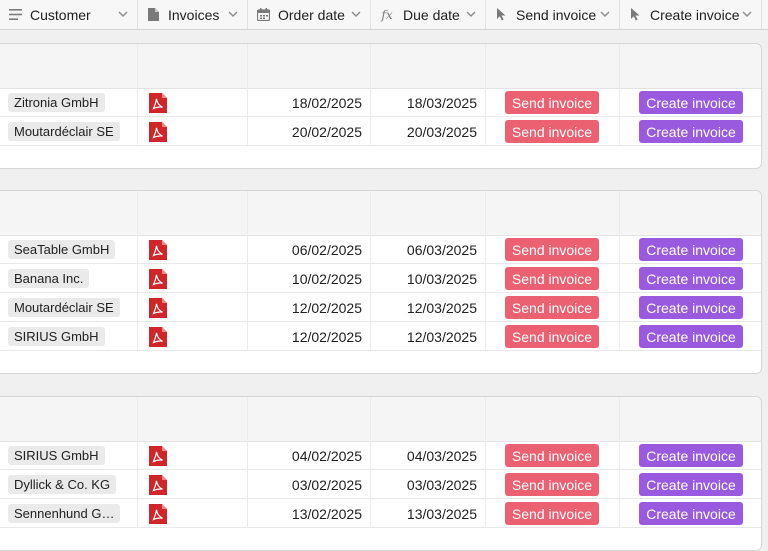 This screenshot has width=768, height=551. Describe the element at coordinates (428, 249) in the screenshot. I see `due-date-cell: 06/03/2025` at that location.